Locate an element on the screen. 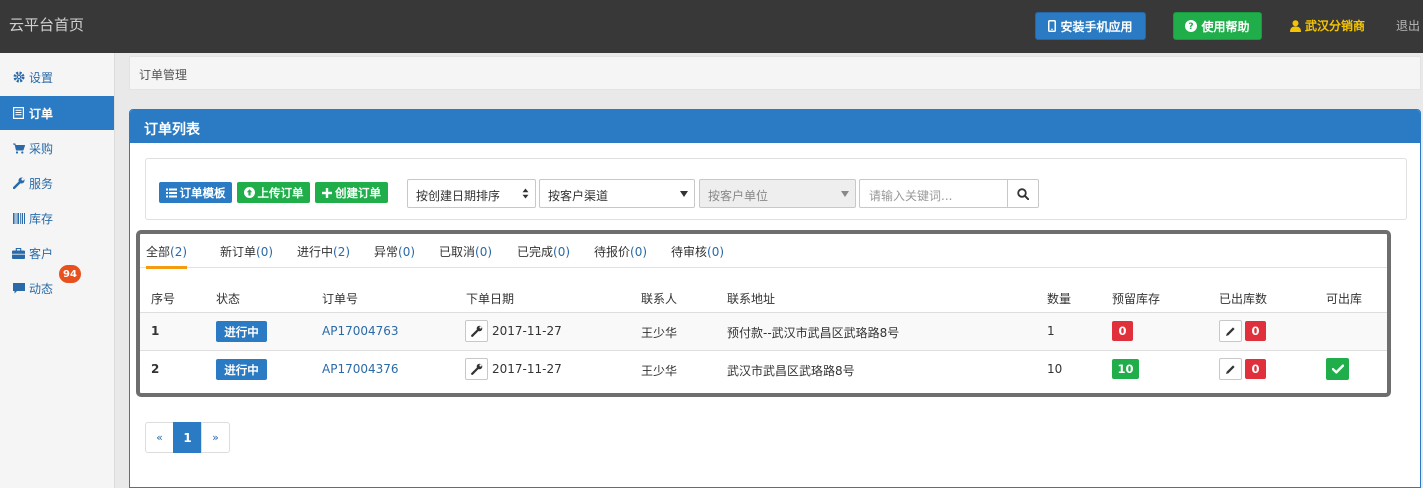 The width and height of the screenshot is (1423, 488). tab-label: 新订单 is located at coordinates (238, 252).